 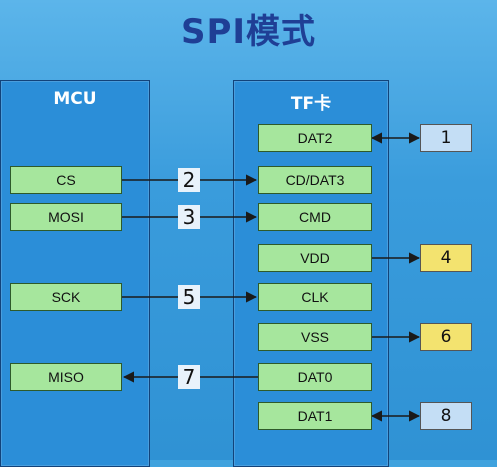 I want to click on side-number-vss: 6, so click(x=446, y=337).